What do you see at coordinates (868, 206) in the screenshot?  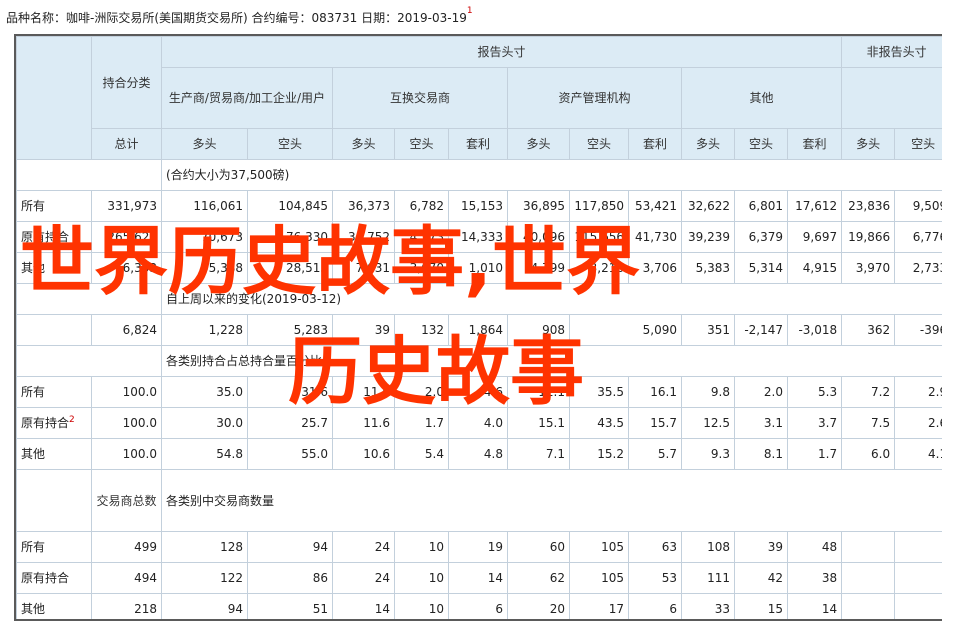 I see `cell: 23,836` at bounding box center [868, 206].